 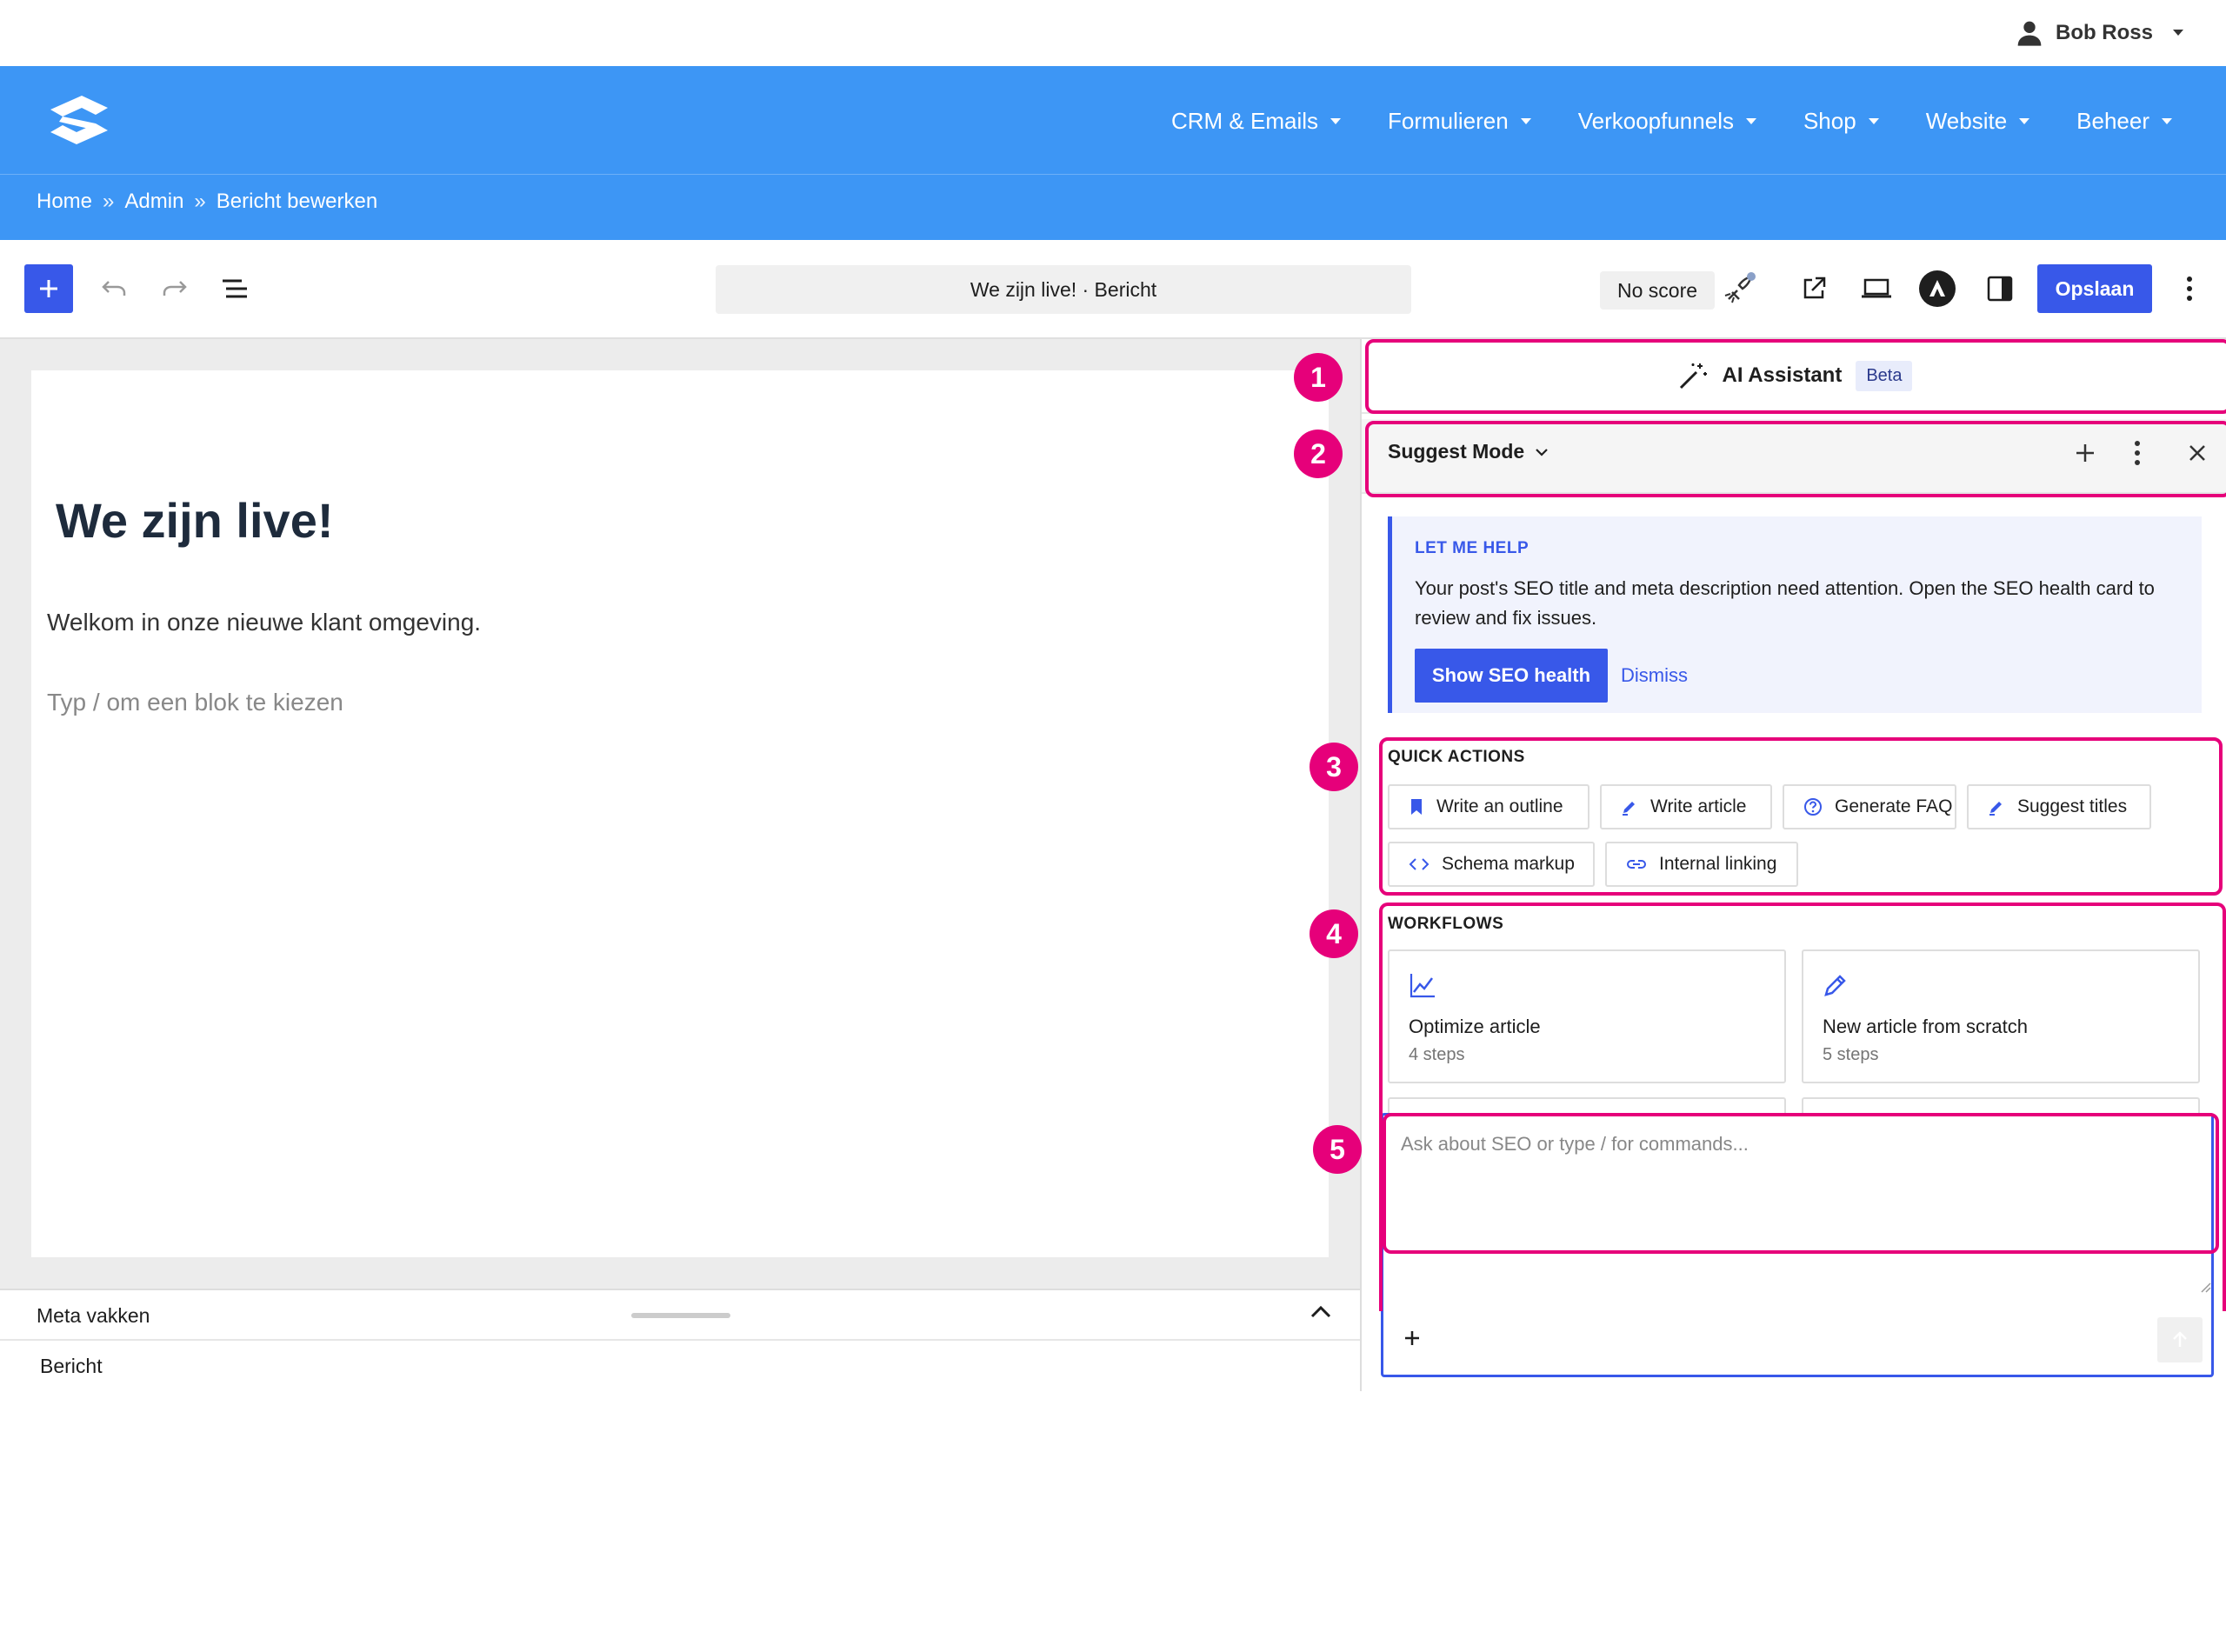 I want to click on annotation-marker-4: 4, so click(x=1334, y=934).